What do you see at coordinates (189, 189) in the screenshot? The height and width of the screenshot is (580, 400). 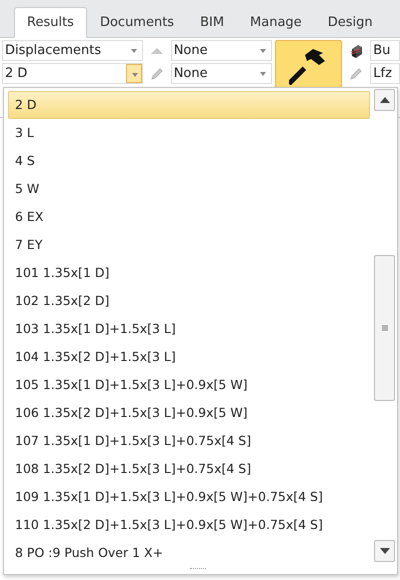 I see `list-item: 5 W` at bounding box center [189, 189].